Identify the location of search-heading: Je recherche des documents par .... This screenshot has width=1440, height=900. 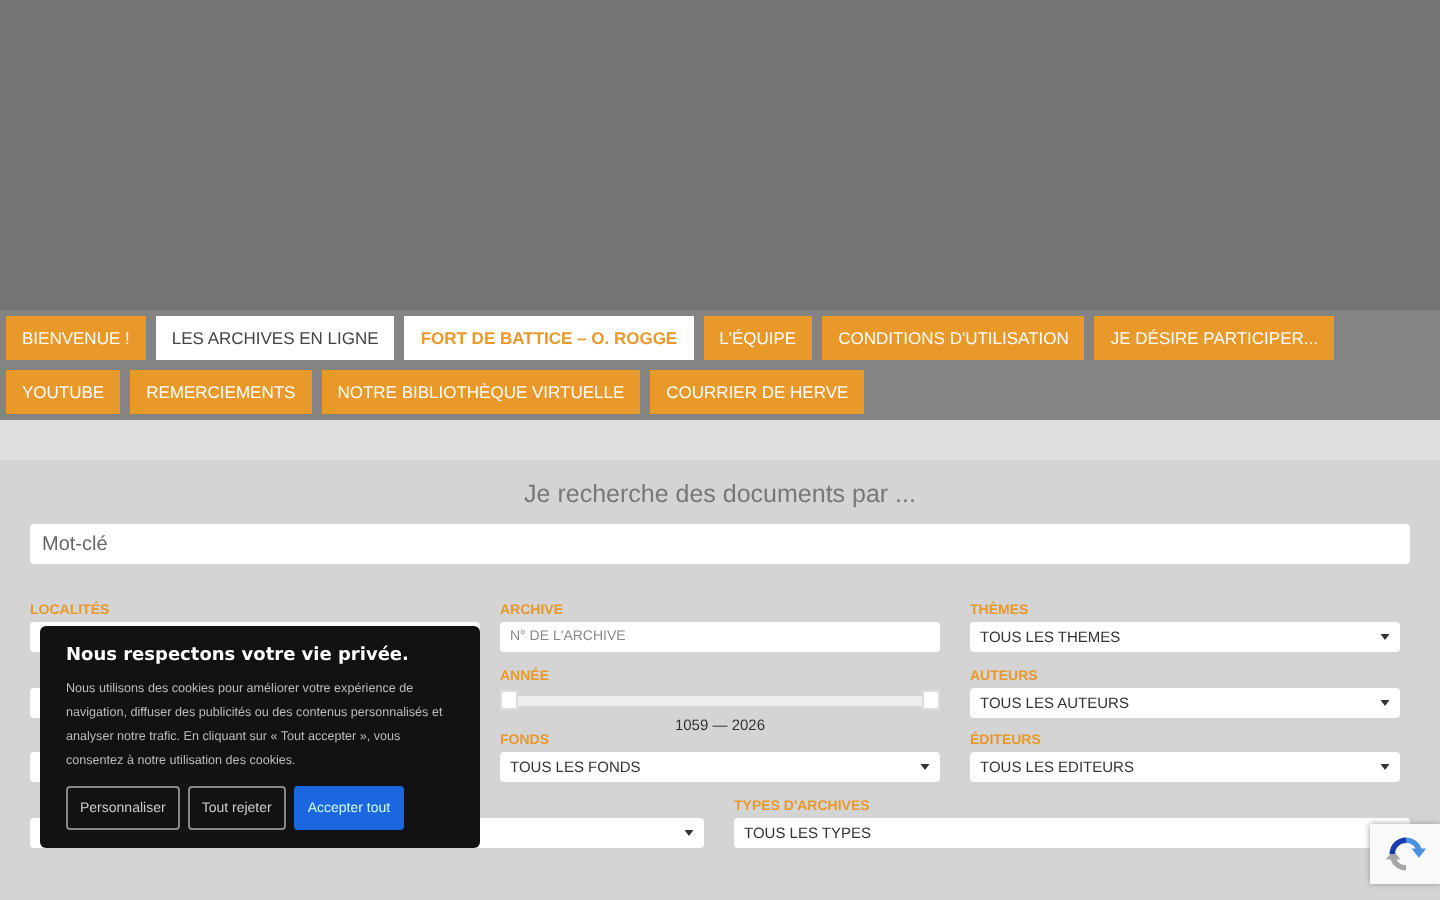
(720, 494).